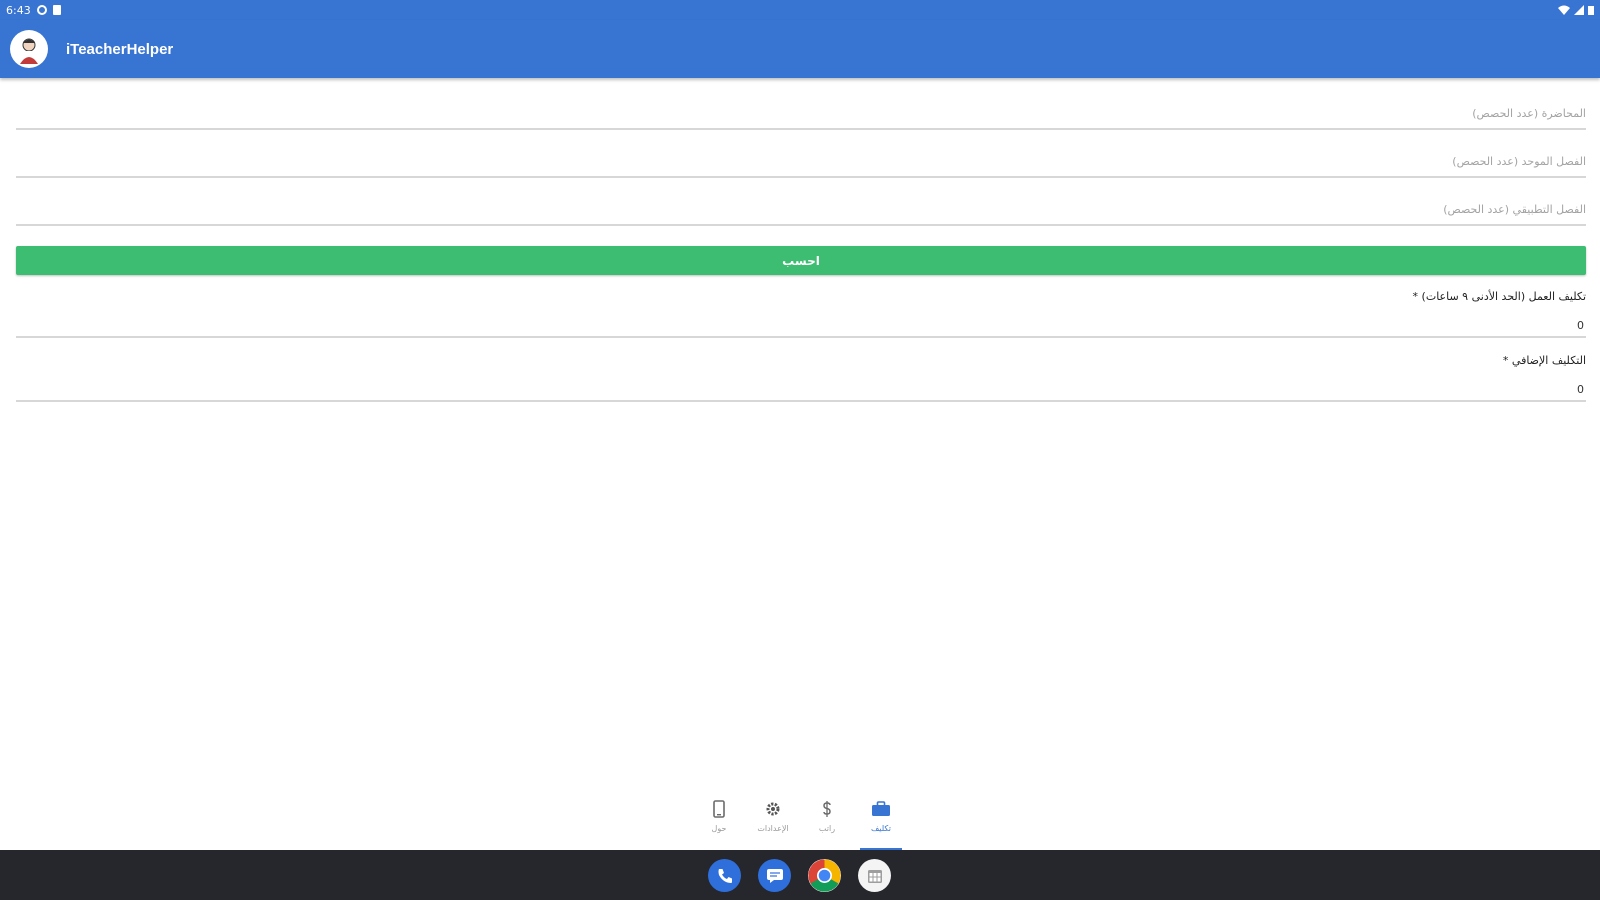 The width and height of the screenshot is (1600, 900). I want to click on calendar-icon, so click(874, 876).